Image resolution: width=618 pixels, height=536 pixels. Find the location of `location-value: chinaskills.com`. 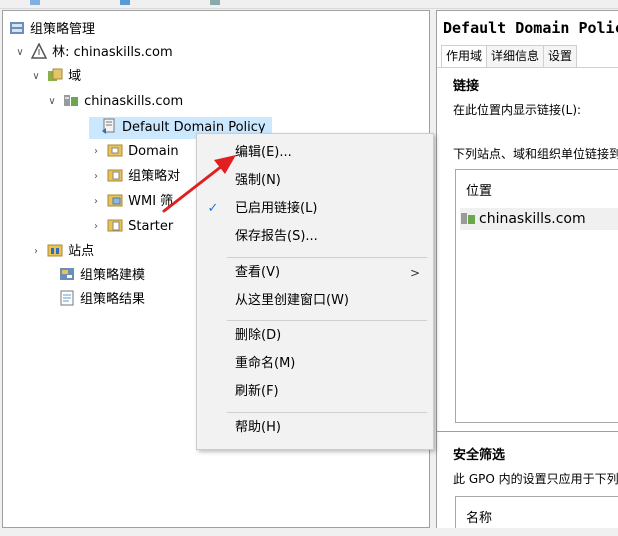

location-value: chinaskills.com is located at coordinates (532, 219).